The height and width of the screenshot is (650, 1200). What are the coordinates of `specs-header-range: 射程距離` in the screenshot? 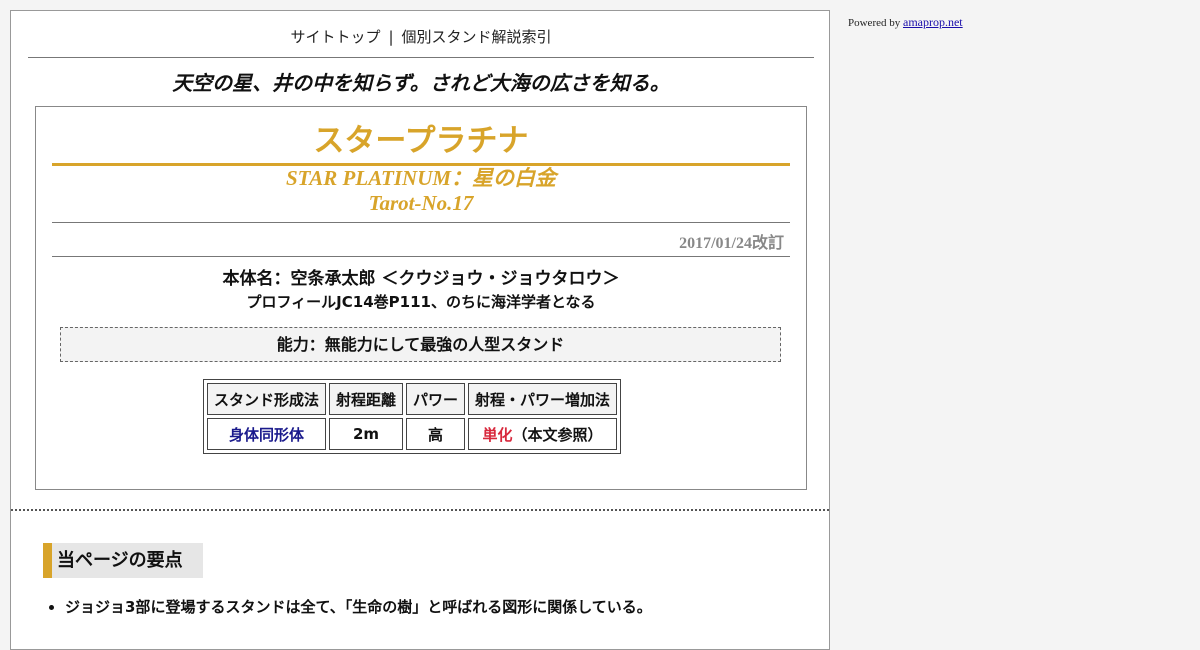 It's located at (366, 399).